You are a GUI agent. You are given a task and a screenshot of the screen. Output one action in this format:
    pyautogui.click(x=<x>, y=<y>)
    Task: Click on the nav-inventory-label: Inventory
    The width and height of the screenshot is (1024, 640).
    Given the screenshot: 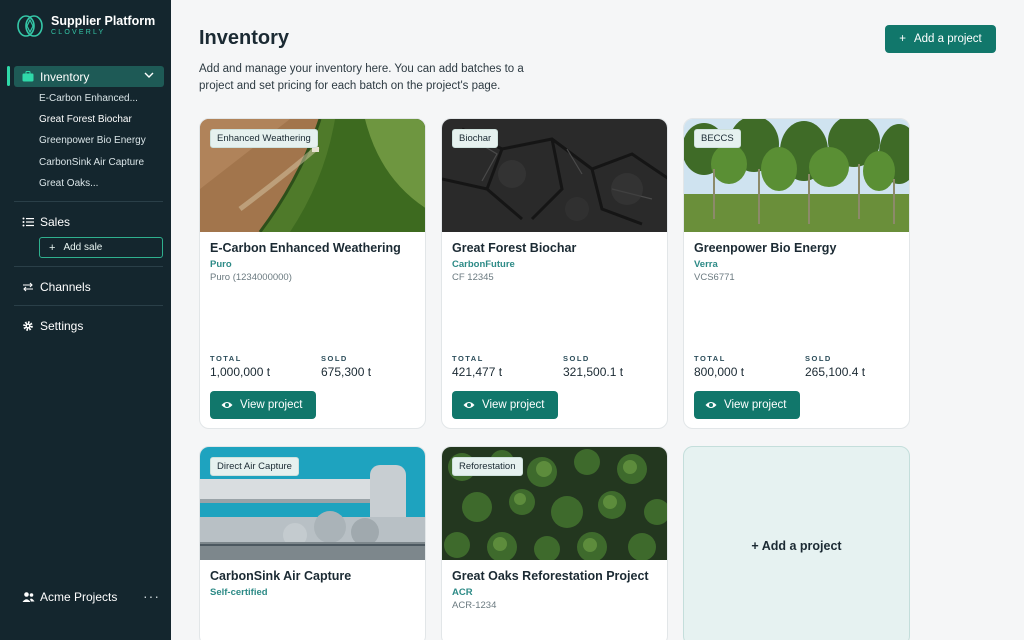 What is the action you would take?
    pyautogui.click(x=65, y=76)
    